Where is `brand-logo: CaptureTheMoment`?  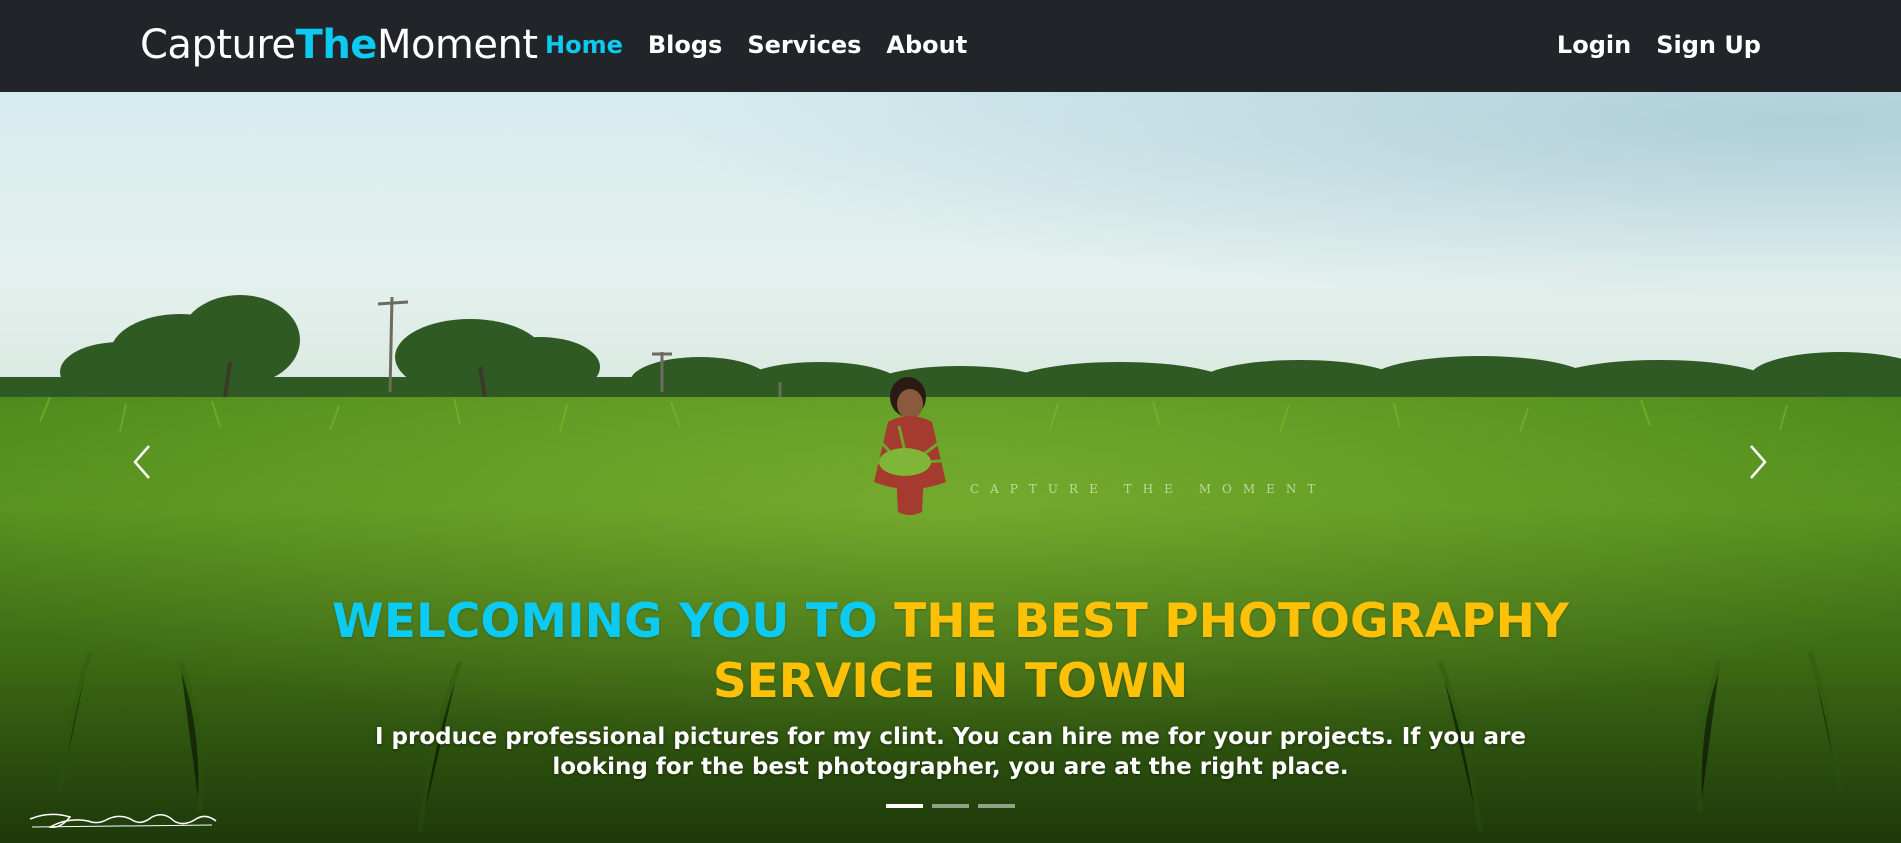
brand-logo: CaptureTheMoment is located at coordinates (339, 45).